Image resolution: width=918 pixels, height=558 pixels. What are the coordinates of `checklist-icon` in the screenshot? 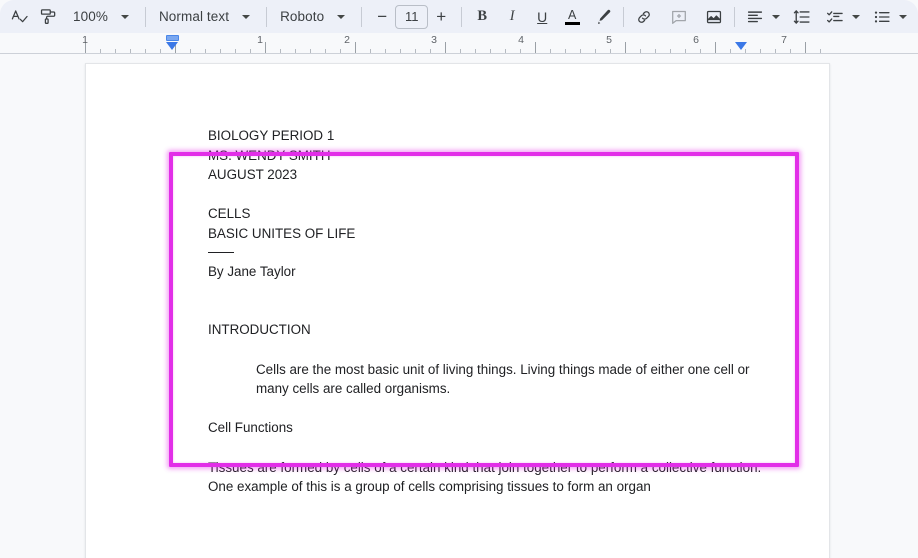 It's located at (835, 17).